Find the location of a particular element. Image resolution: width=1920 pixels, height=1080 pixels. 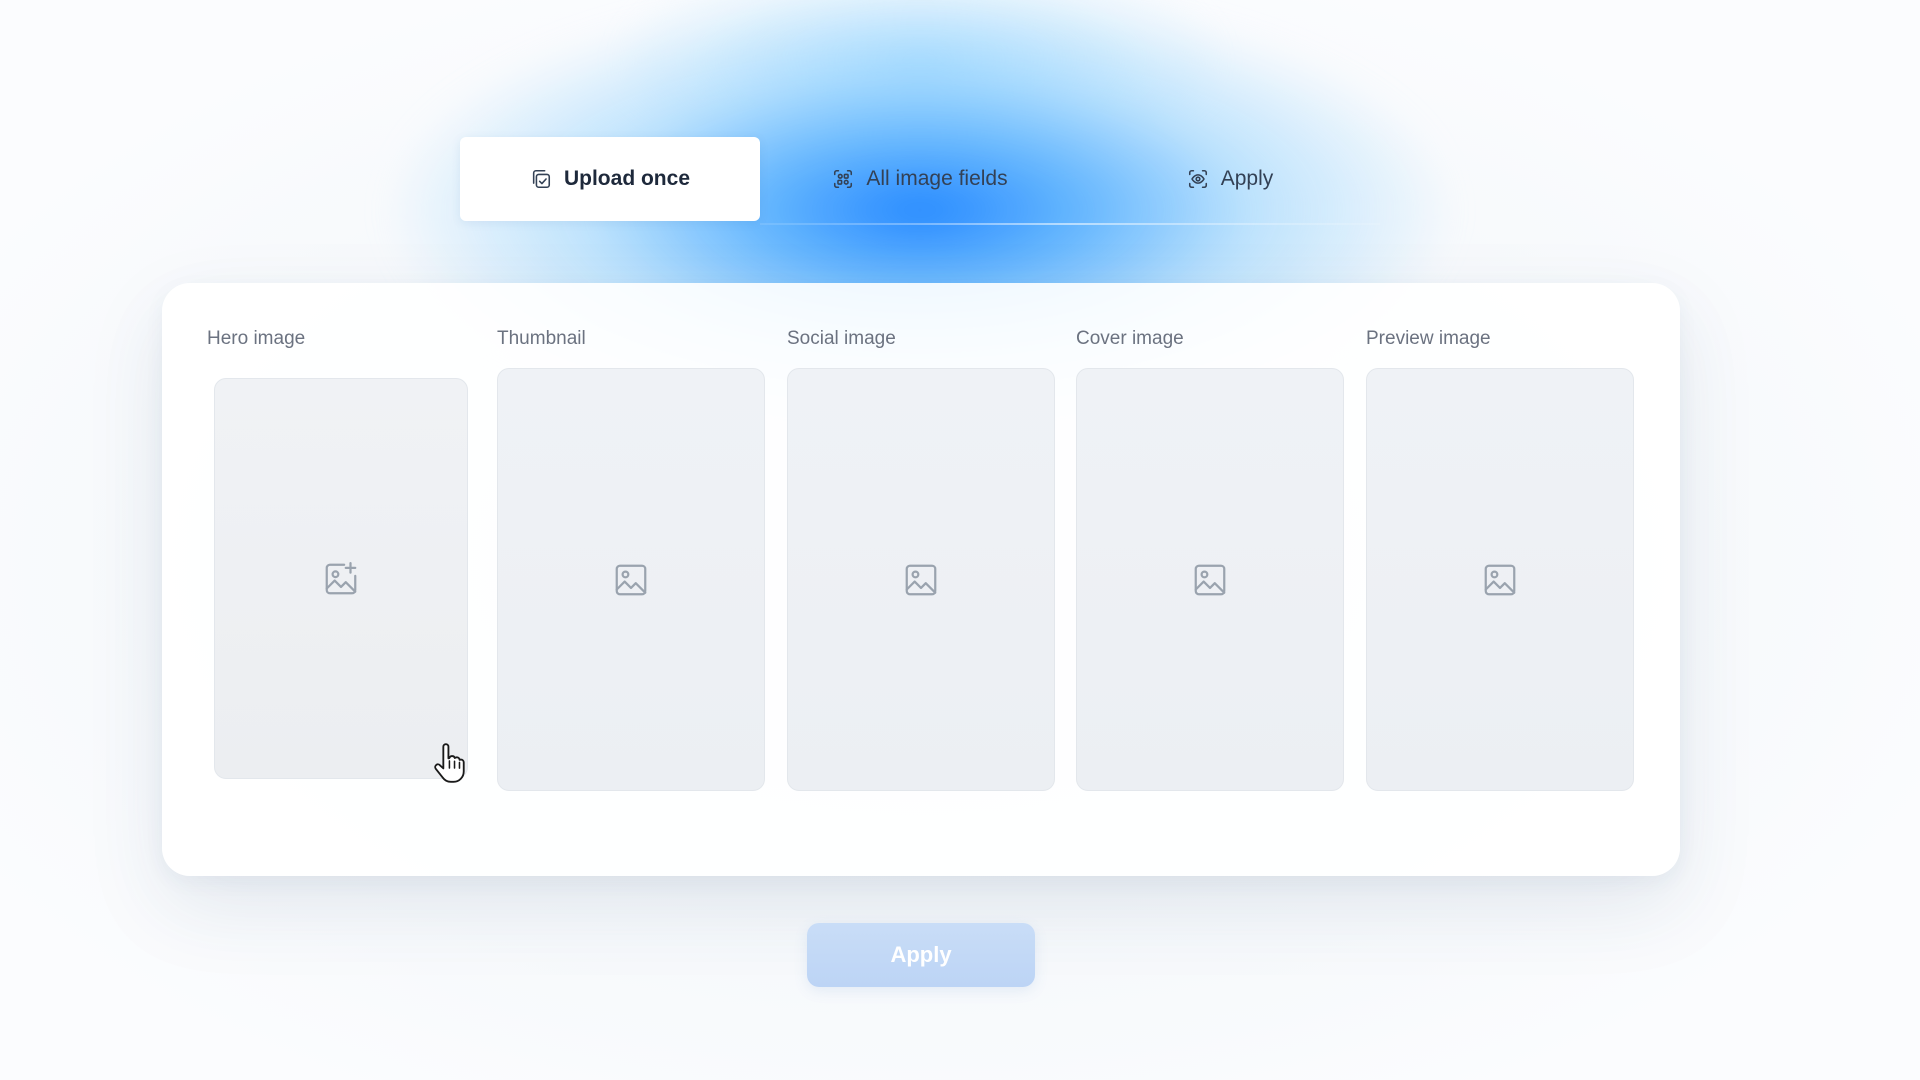

cover-image-dropzone is located at coordinates (1210, 579).